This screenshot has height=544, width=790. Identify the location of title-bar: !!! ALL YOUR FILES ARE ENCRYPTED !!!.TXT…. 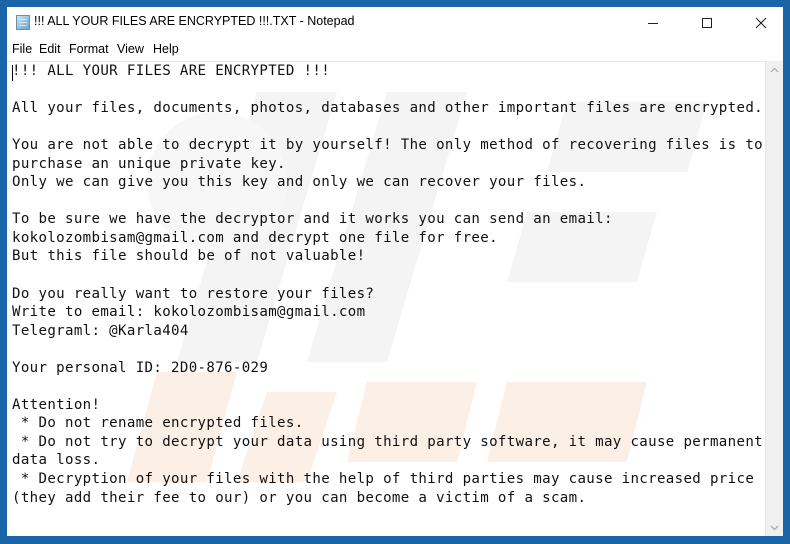
(395, 22).